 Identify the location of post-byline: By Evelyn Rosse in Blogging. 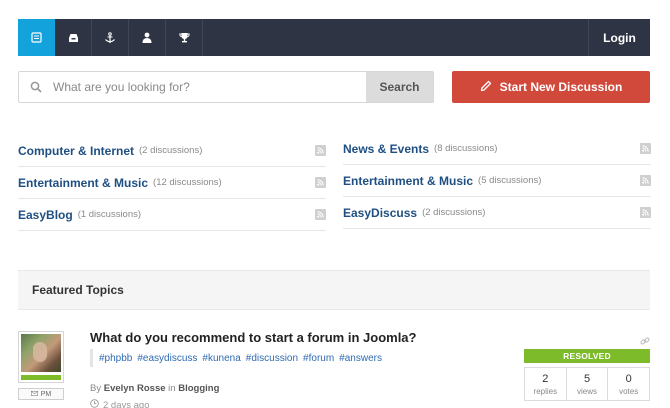
(154, 388).